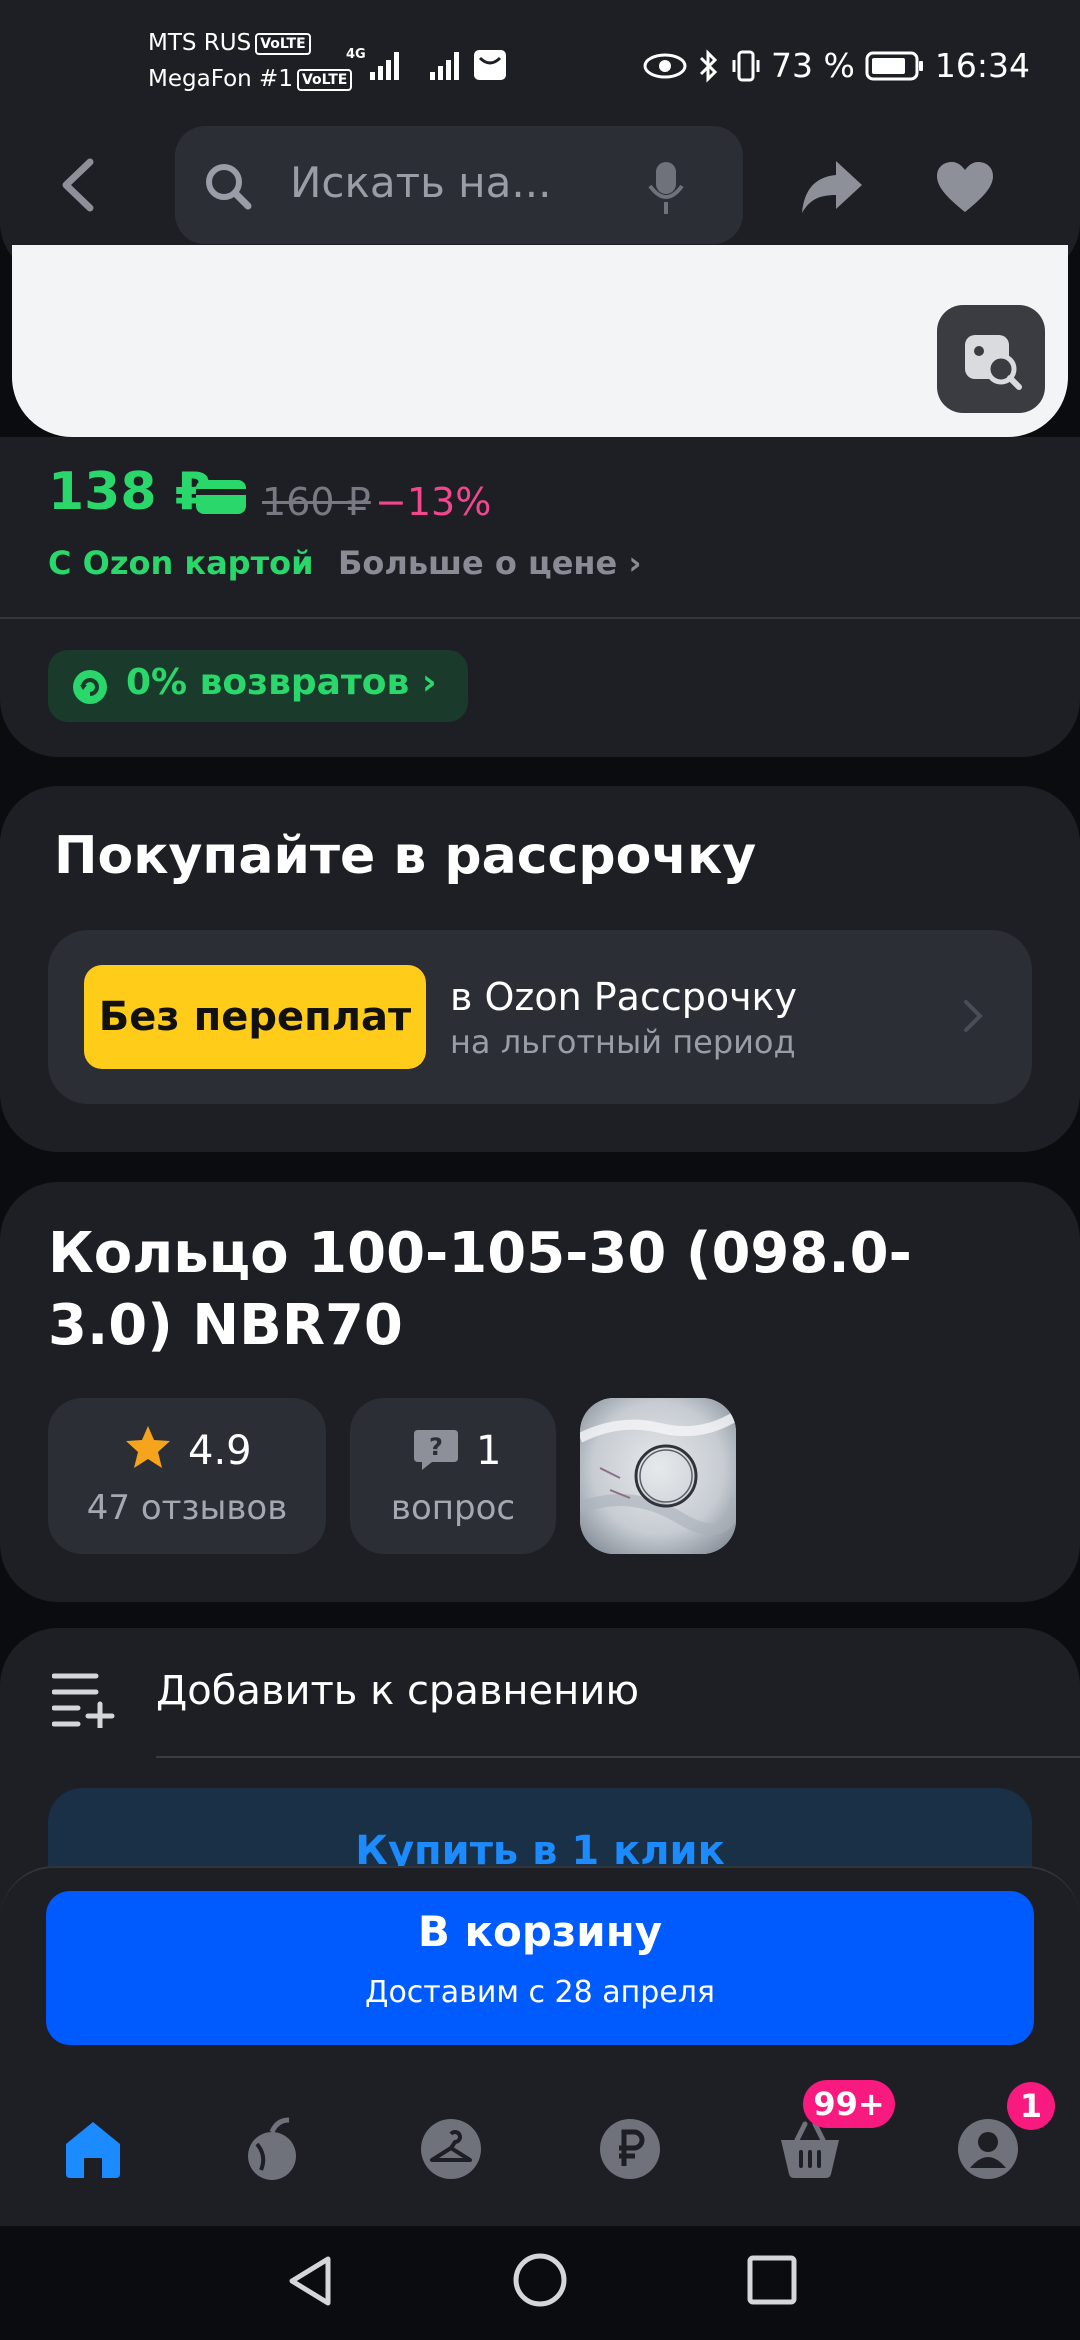  I want to click on review-photo, so click(658, 1476).